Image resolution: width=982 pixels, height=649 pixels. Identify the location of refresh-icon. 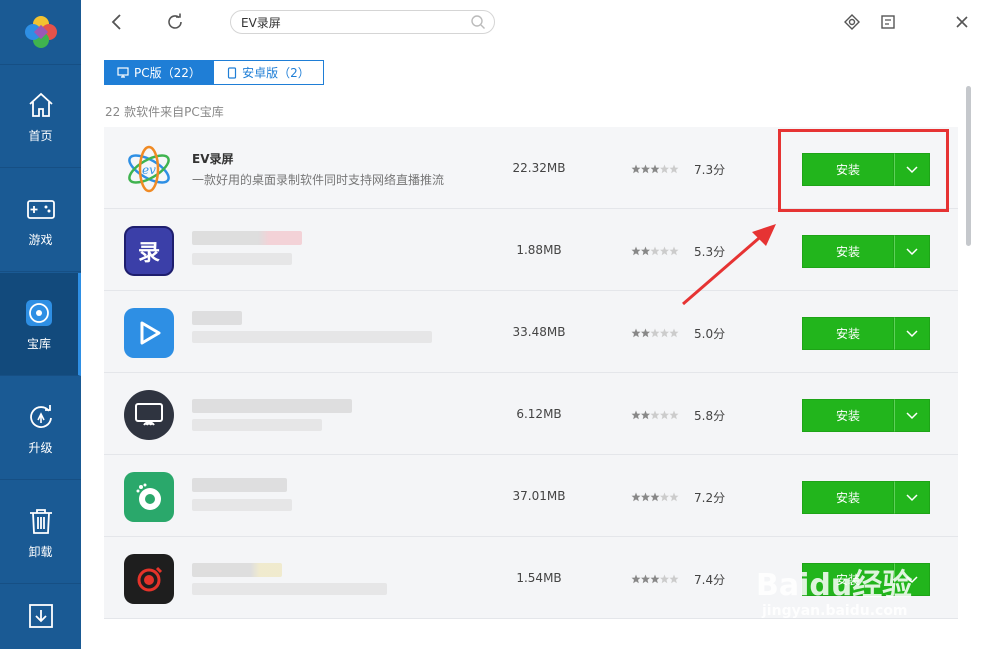
(175, 21).